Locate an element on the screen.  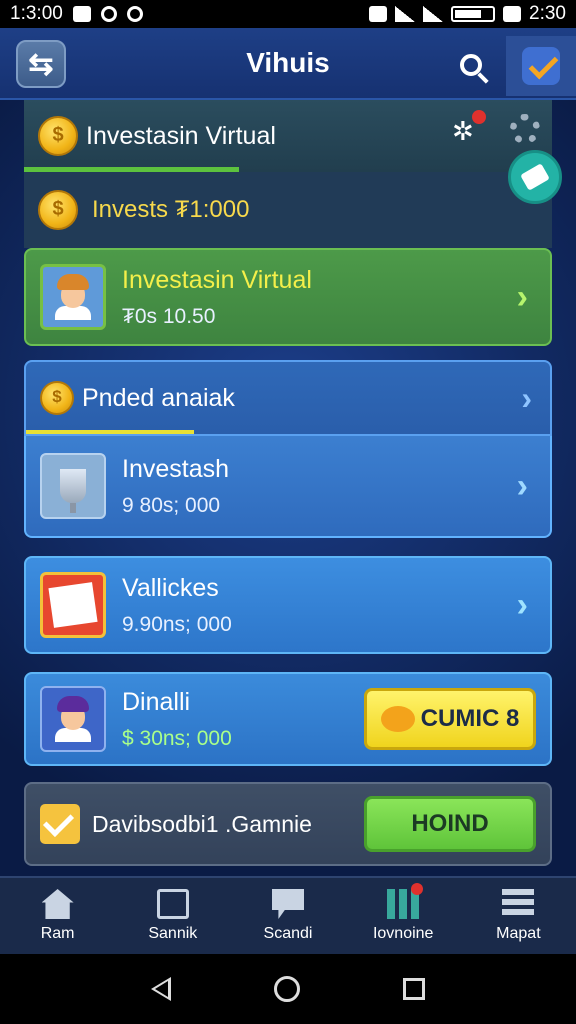
card-amount: ₮0s 10.50 is located at coordinates (169, 316).